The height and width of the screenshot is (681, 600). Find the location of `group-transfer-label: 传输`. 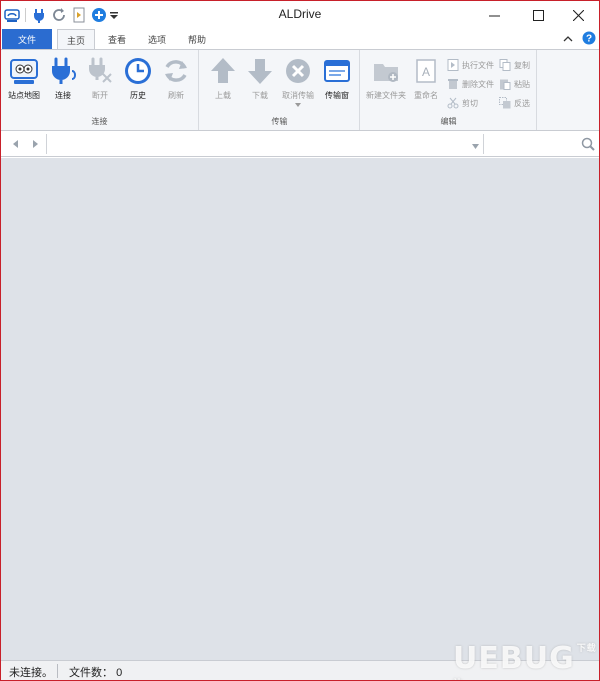

group-transfer-label: 传输 is located at coordinates (279, 121).